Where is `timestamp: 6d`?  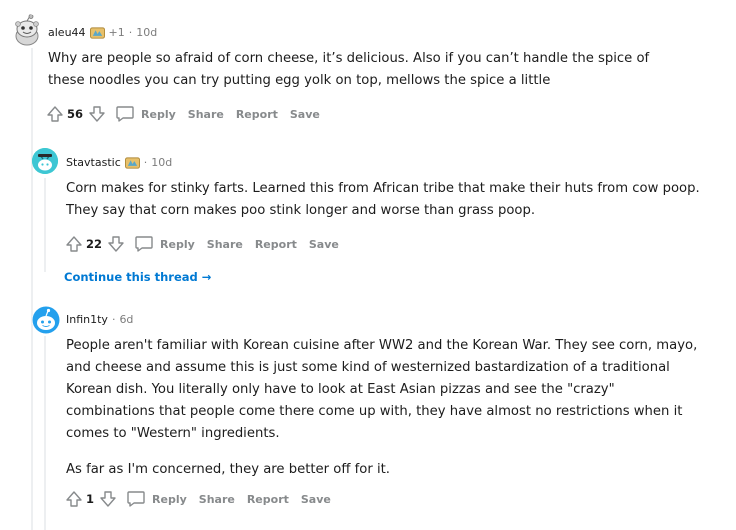
timestamp: 6d is located at coordinates (126, 319).